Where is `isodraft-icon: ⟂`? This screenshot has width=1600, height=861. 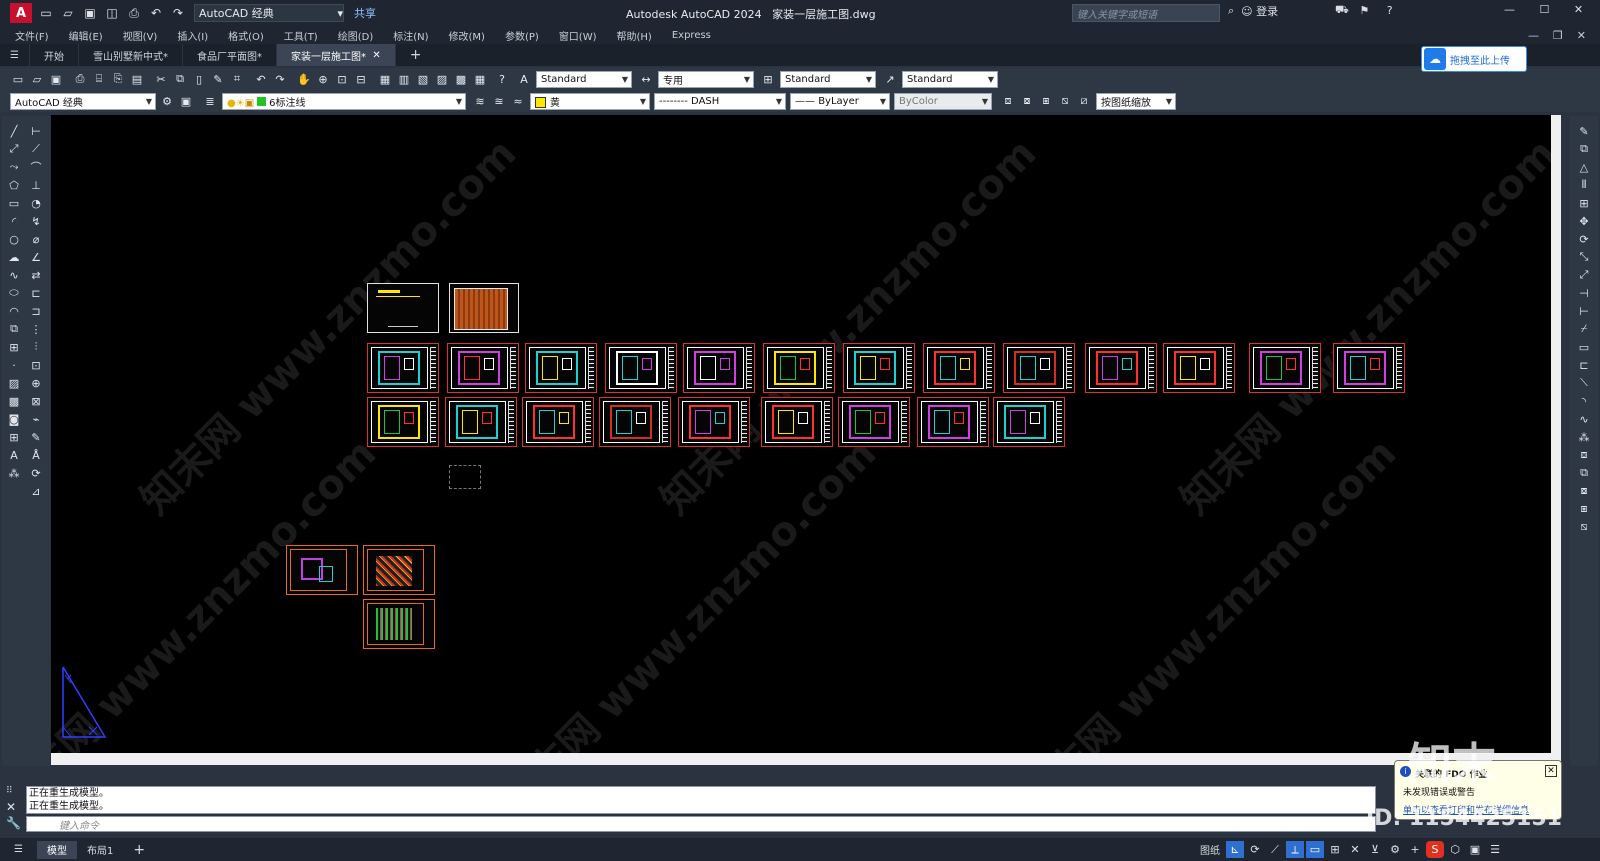 isodraft-icon: ⟂ is located at coordinates (1295, 849).